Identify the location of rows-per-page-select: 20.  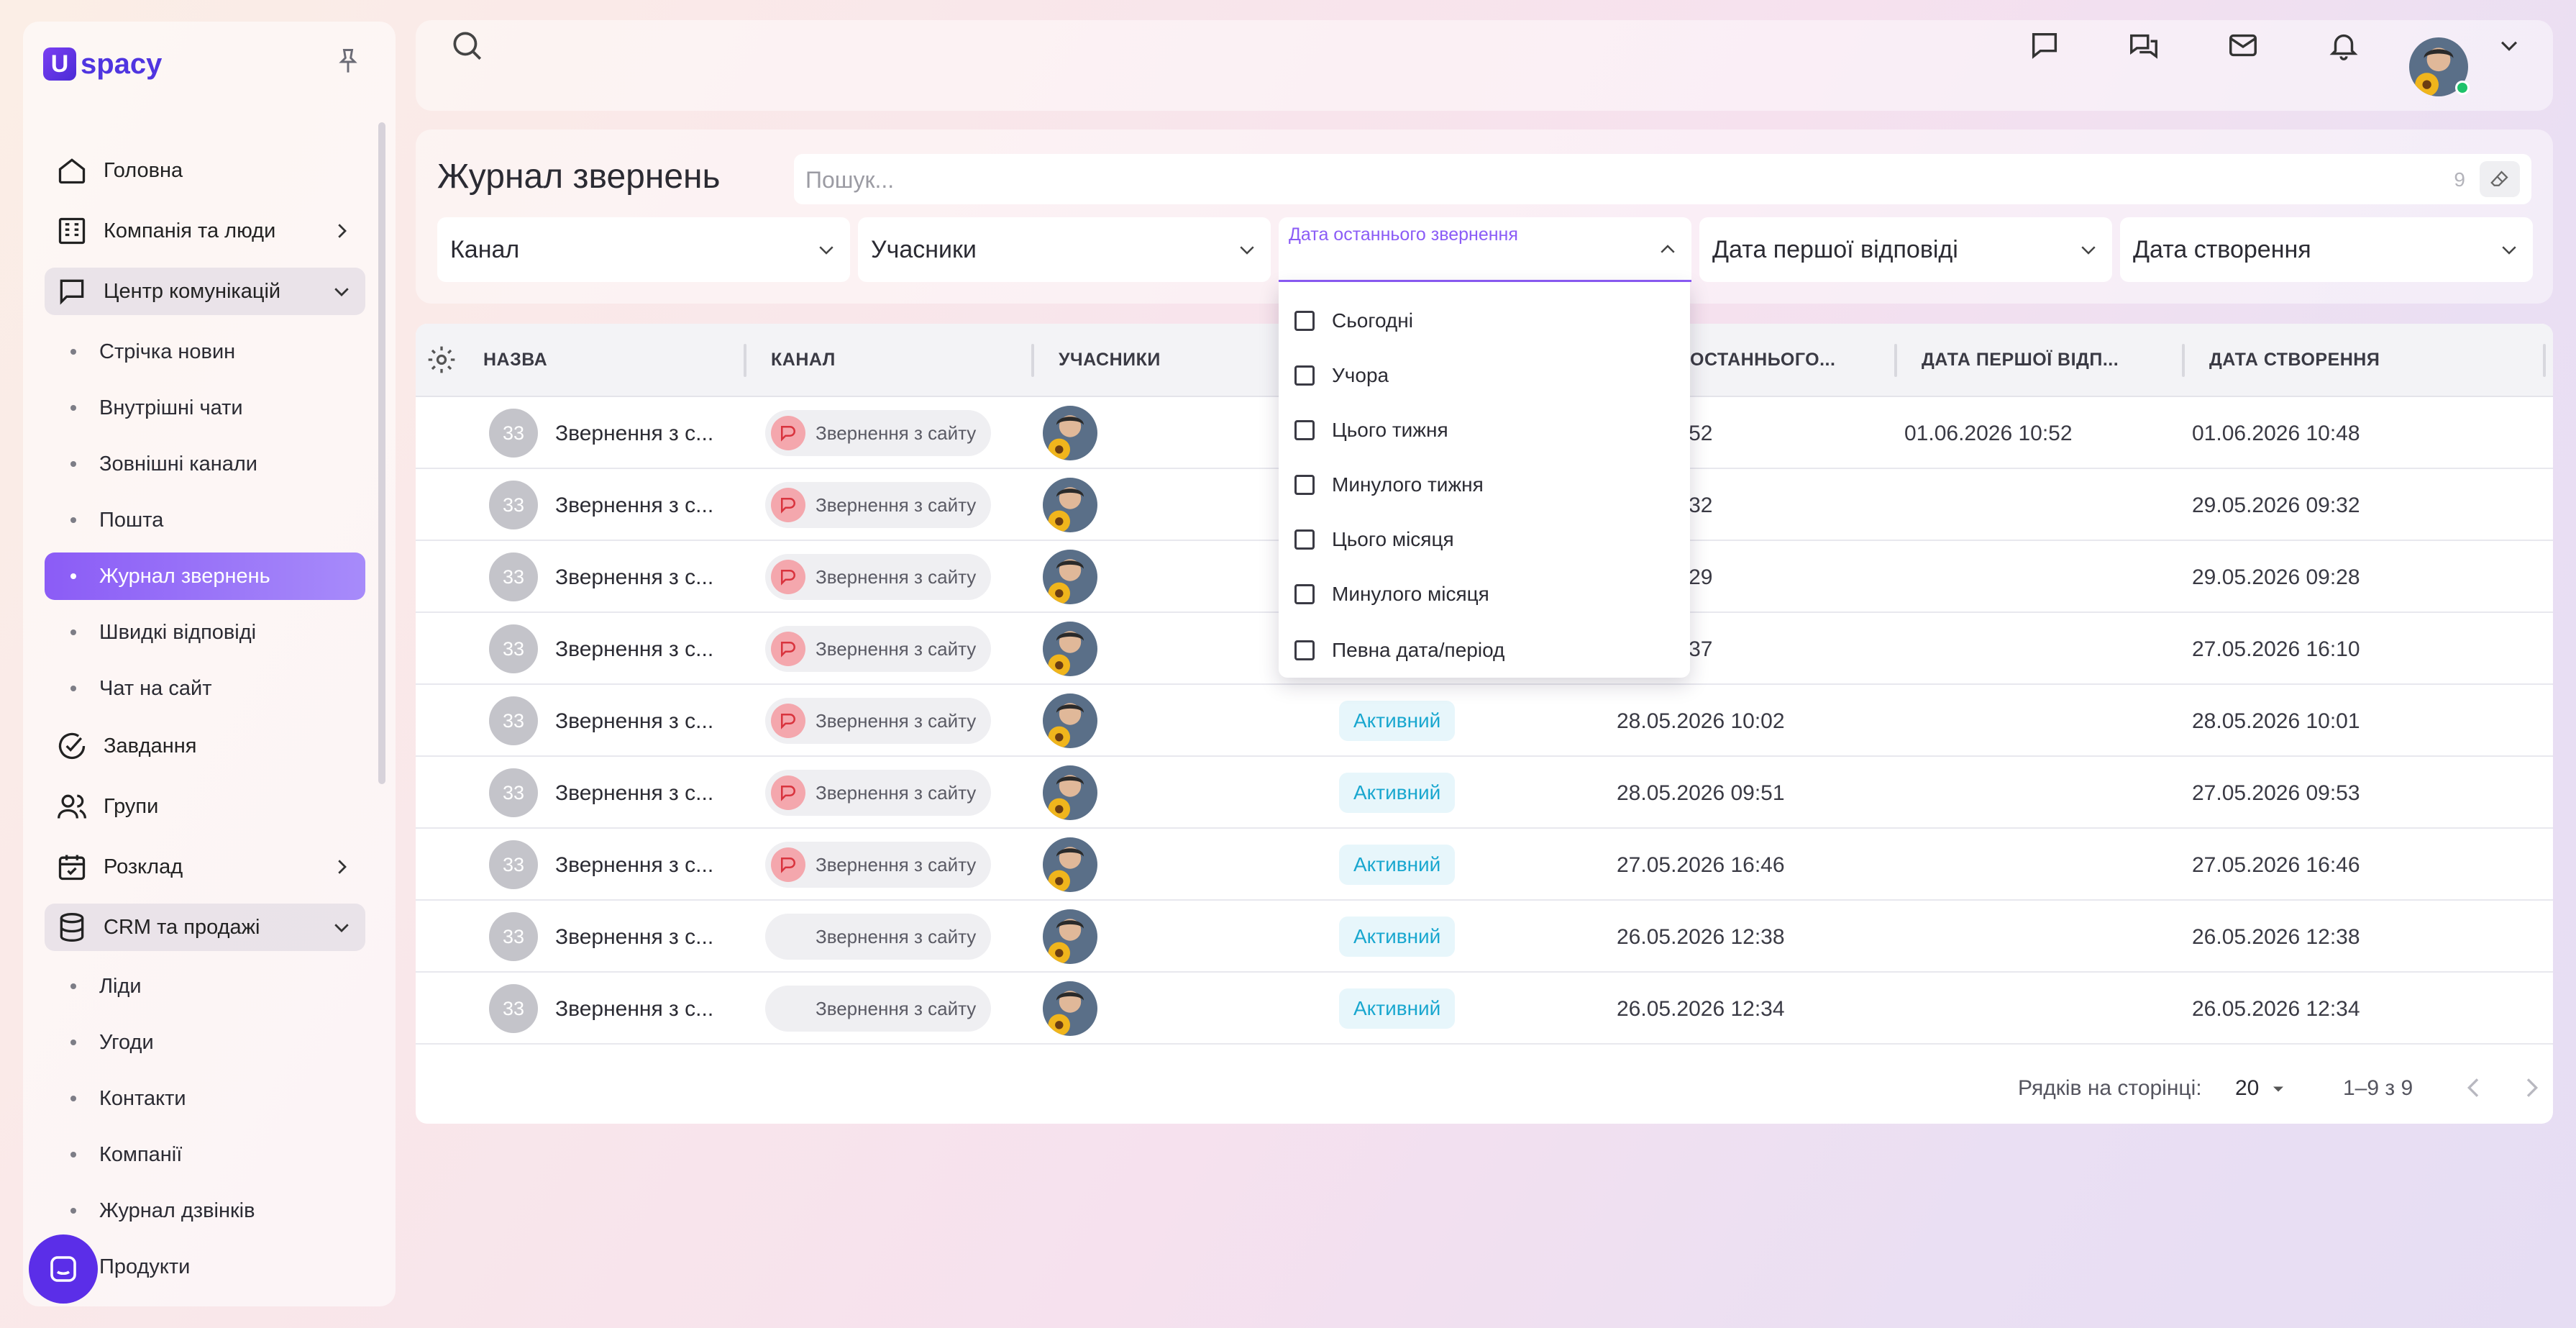
(2247, 1088).